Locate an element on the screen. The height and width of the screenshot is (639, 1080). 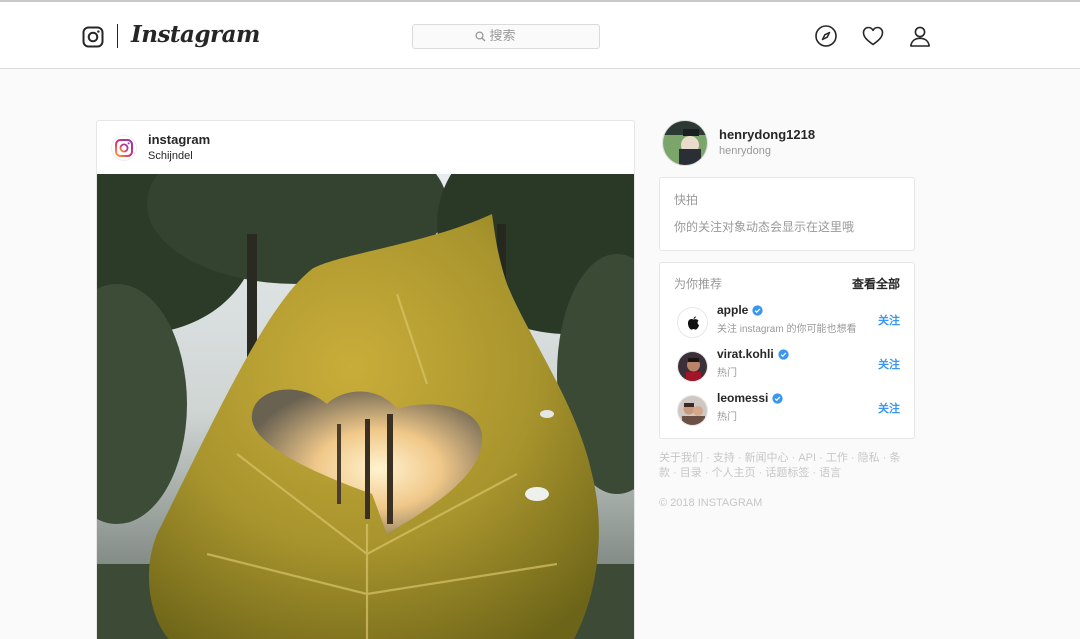
instagram-wordmark: Instagram is located at coordinates (195, 34).